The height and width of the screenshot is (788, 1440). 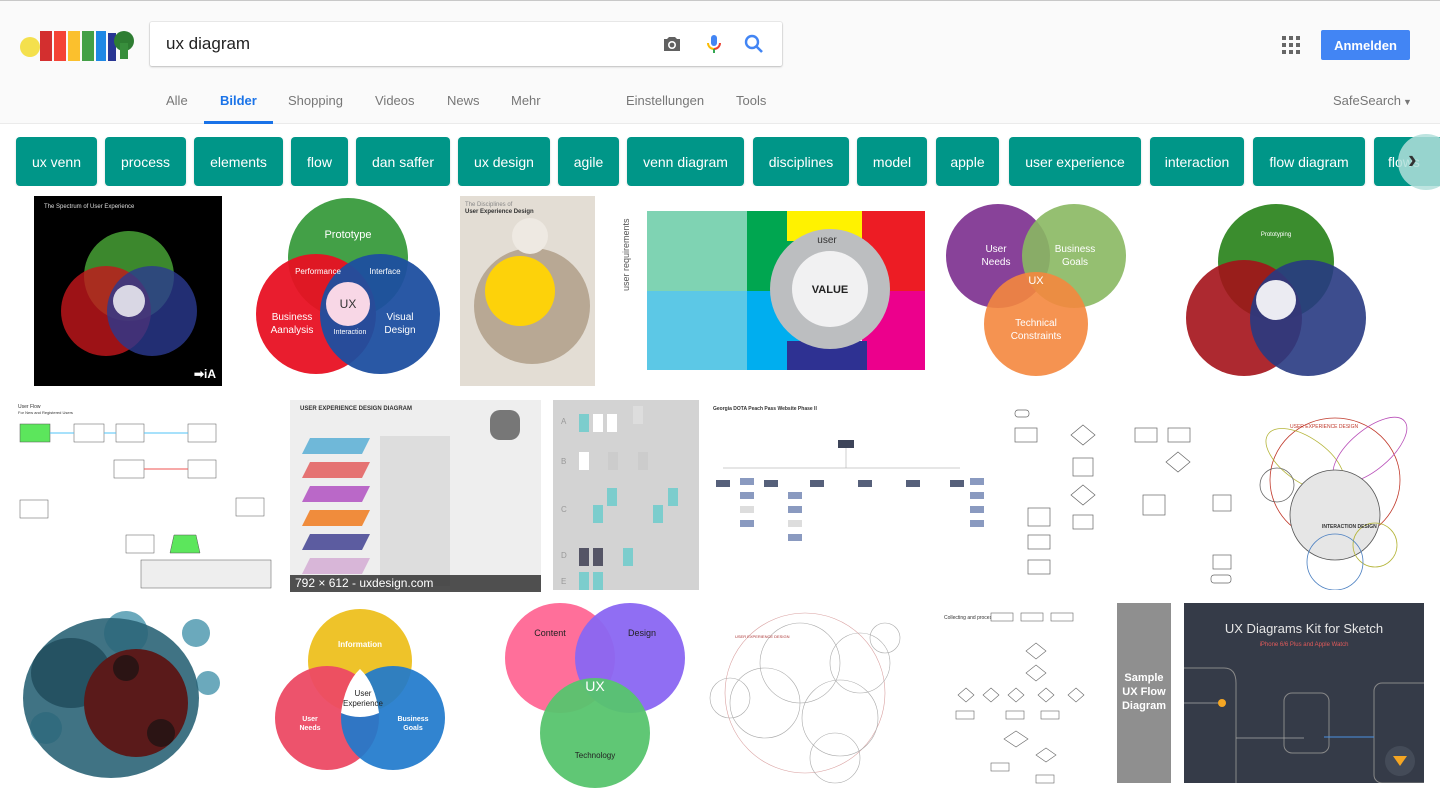 What do you see at coordinates (564, 509) in the screenshot?
I see `svg-text: C` at bounding box center [564, 509].